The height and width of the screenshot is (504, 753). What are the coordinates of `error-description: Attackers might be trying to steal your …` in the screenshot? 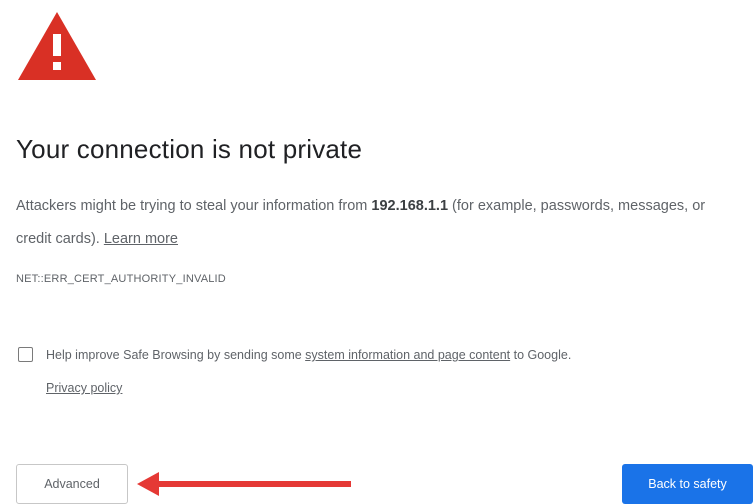 It's located at (376, 223).